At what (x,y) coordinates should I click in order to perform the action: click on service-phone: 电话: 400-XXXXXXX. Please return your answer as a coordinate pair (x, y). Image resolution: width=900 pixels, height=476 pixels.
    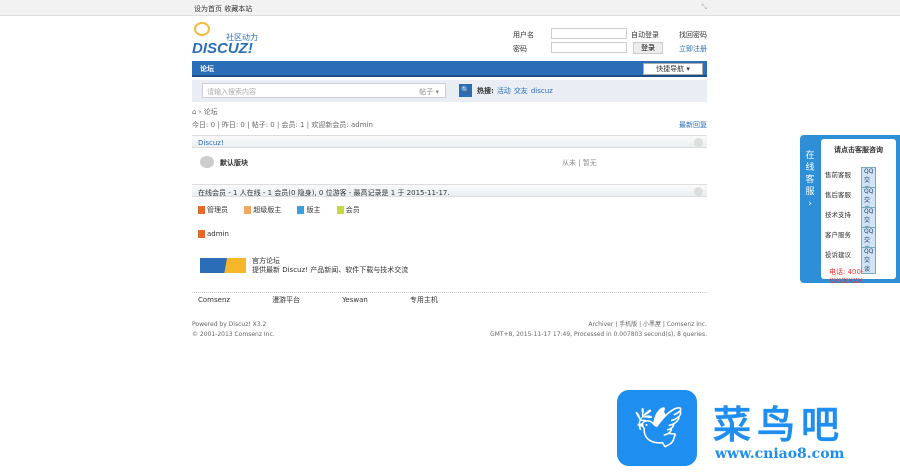
    Looking at the image, I should click on (846, 276).